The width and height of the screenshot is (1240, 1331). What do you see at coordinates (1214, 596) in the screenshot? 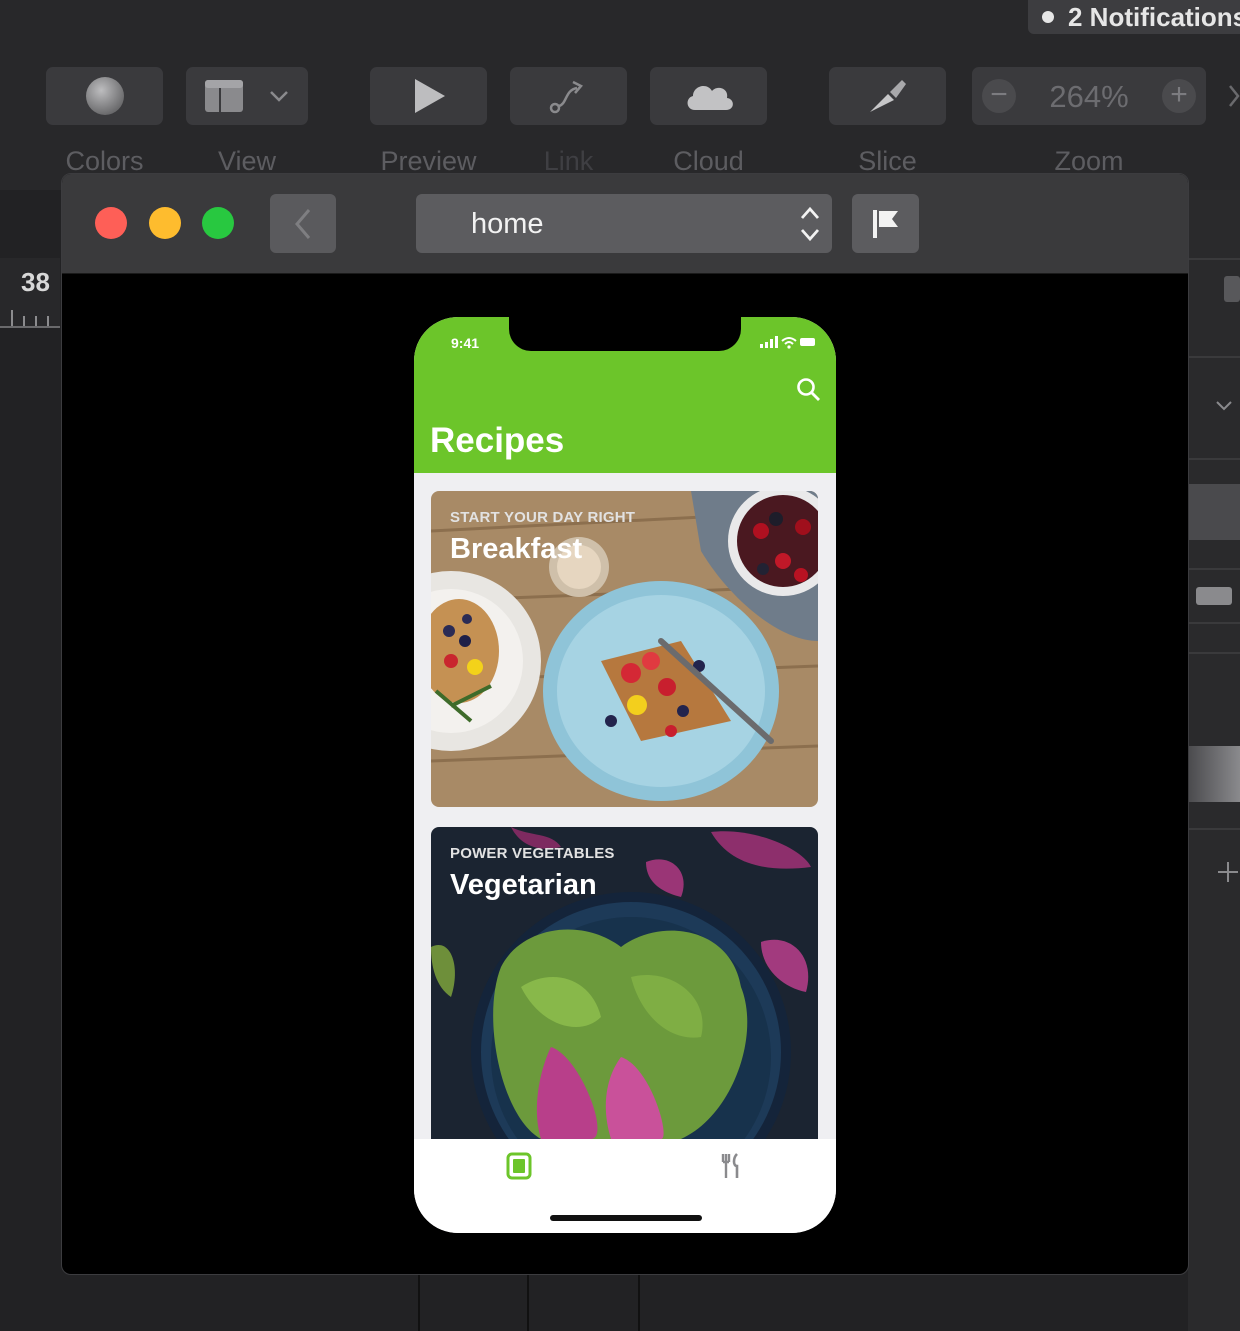
I see `inspector-swatch` at bounding box center [1214, 596].